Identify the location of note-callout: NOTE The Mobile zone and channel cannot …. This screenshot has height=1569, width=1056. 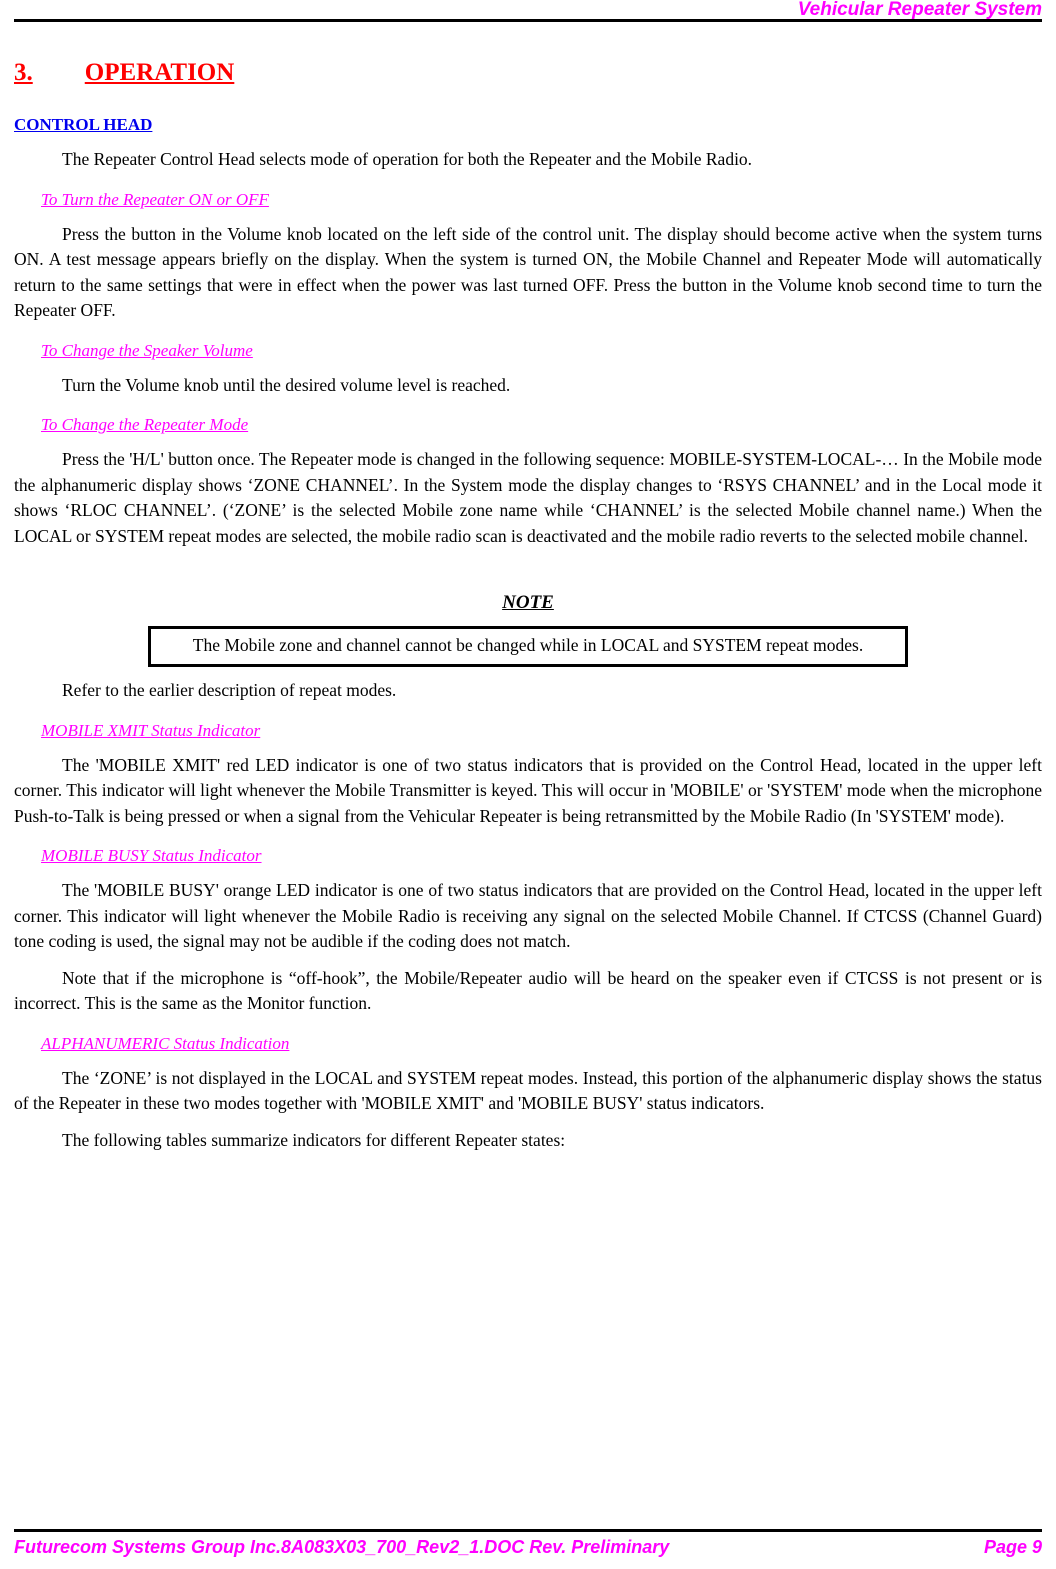
(528, 629).